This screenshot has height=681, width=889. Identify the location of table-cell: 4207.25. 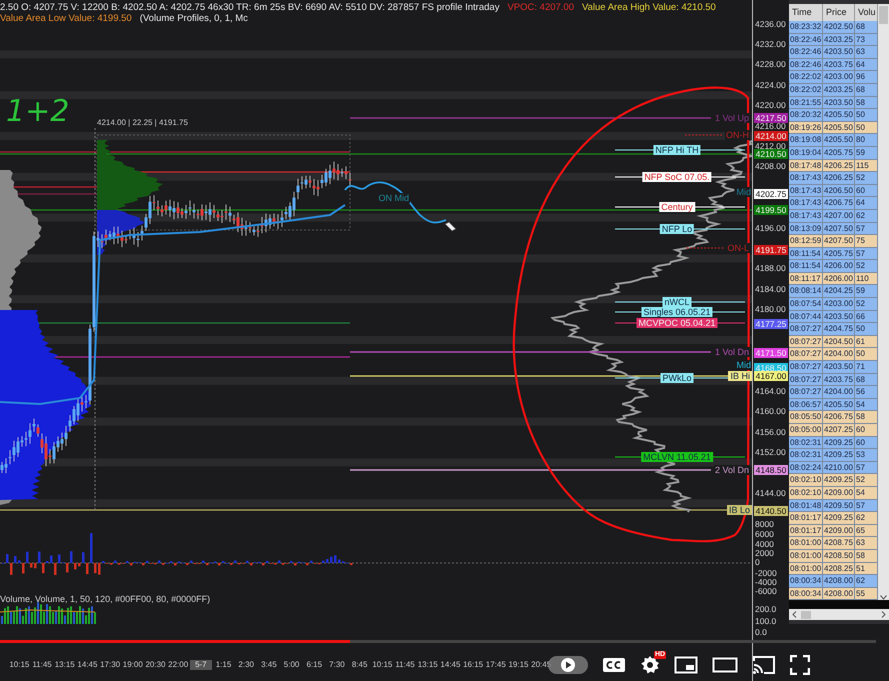
(839, 430).